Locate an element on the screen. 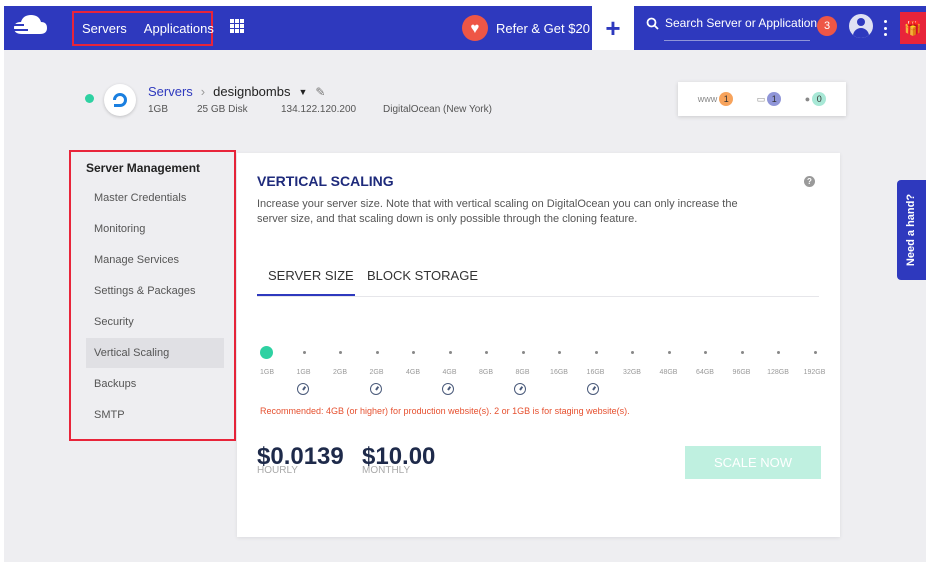  notification-badge: 3 is located at coordinates (827, 26).